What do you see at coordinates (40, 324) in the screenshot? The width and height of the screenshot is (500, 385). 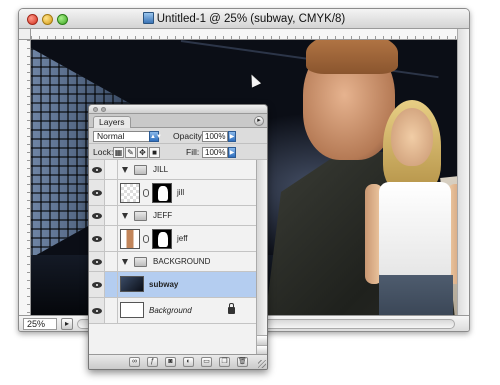 I see `zoom-level-field: 25%` at bounding box center [40, 324].